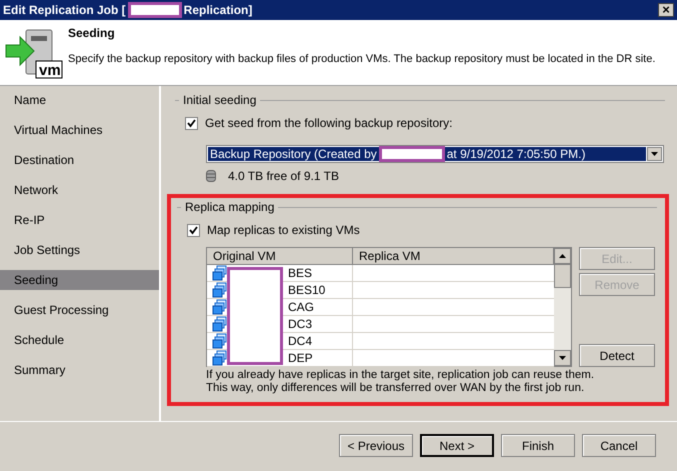  Describe the element at coordinates (328, 123) in the screenshot. I see `checkbox-label: Get seed from the following backup repository:` at that location.